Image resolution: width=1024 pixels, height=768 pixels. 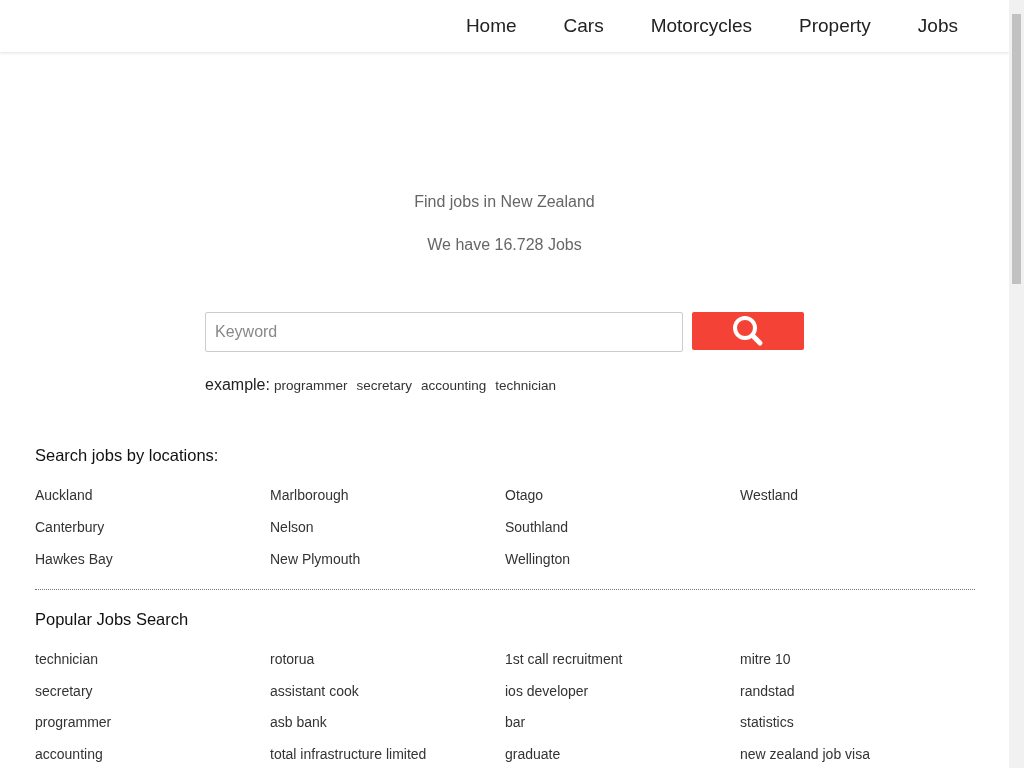 I want to click on section-heading: Popular Jobs Search, so click(x=112, y=619).